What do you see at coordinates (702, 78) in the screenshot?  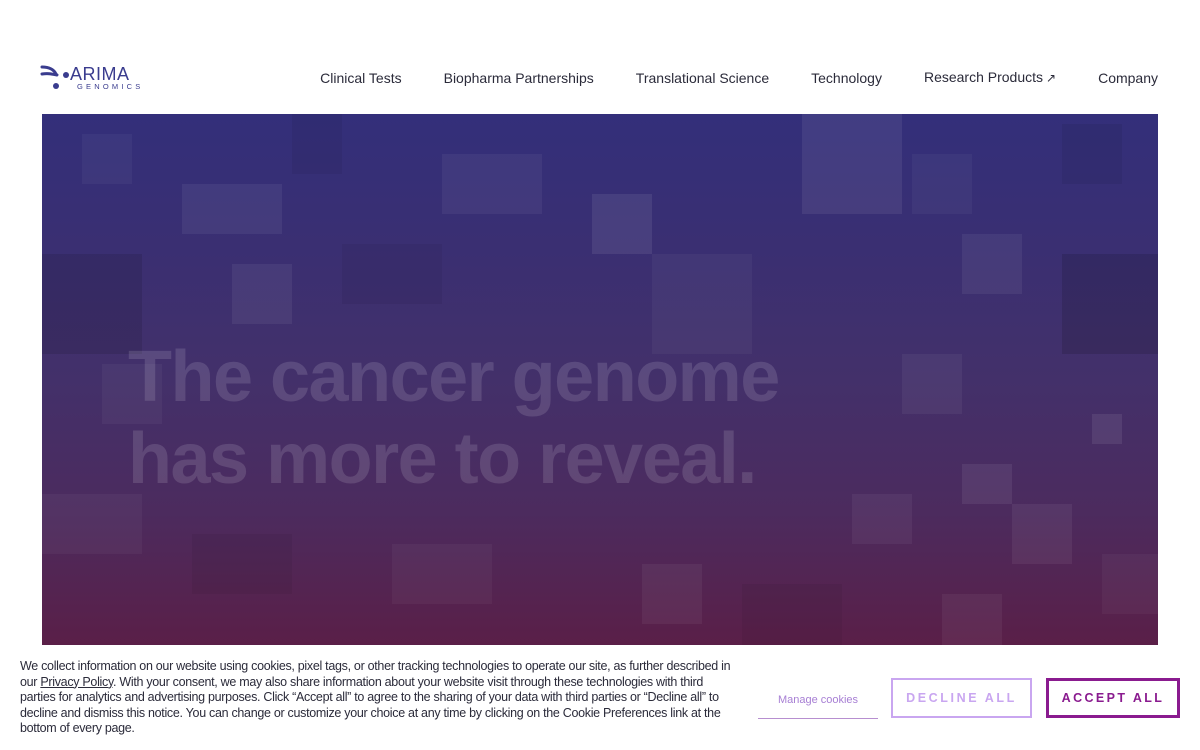 I see `nav-link-translational-science: Translational Science` at bounding box center [702, 78].